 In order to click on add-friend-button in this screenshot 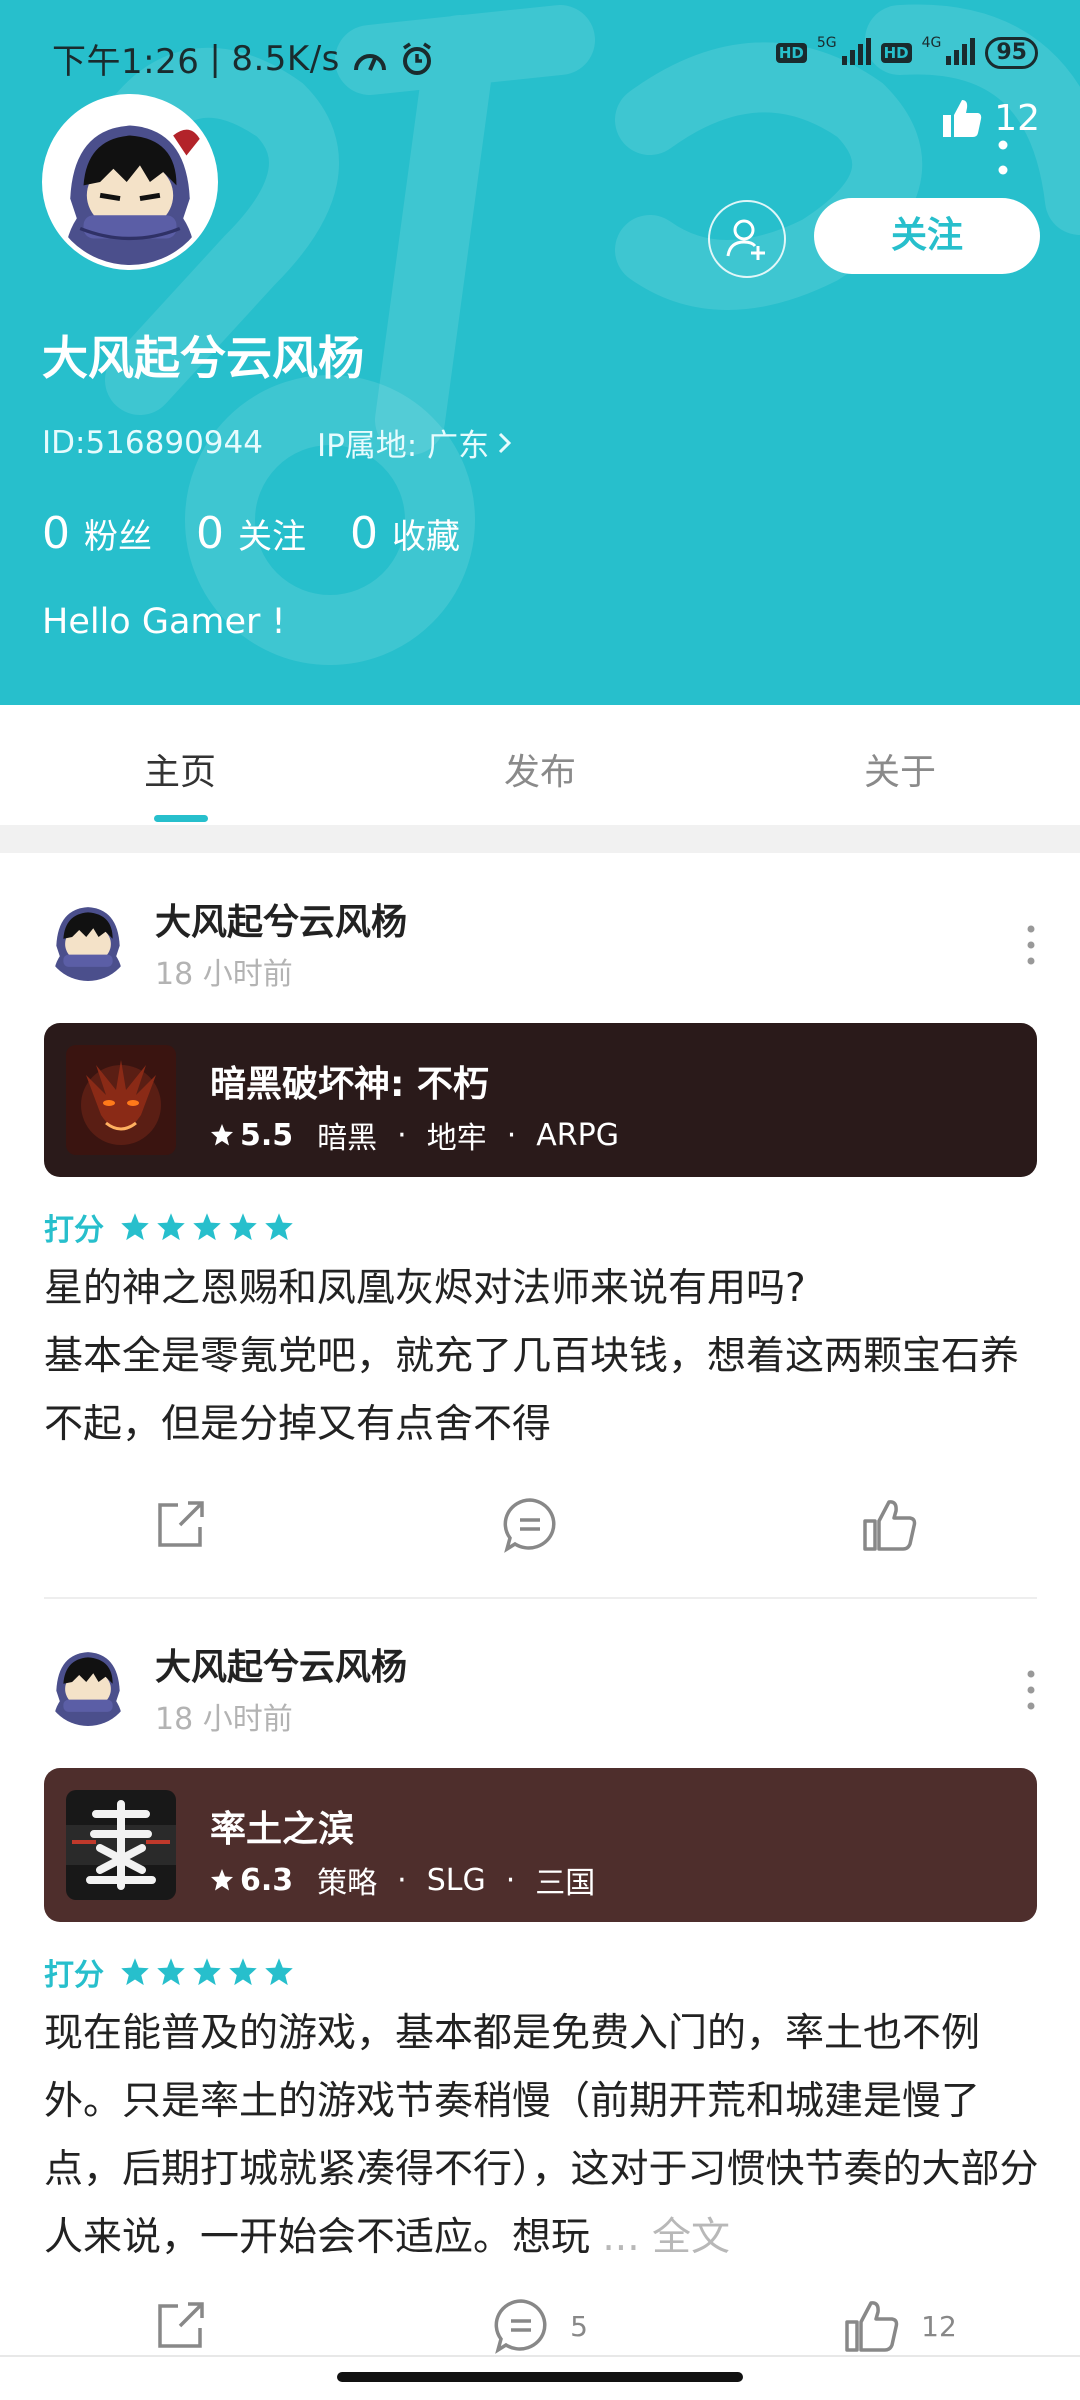, I will do `click(747, 239)`.